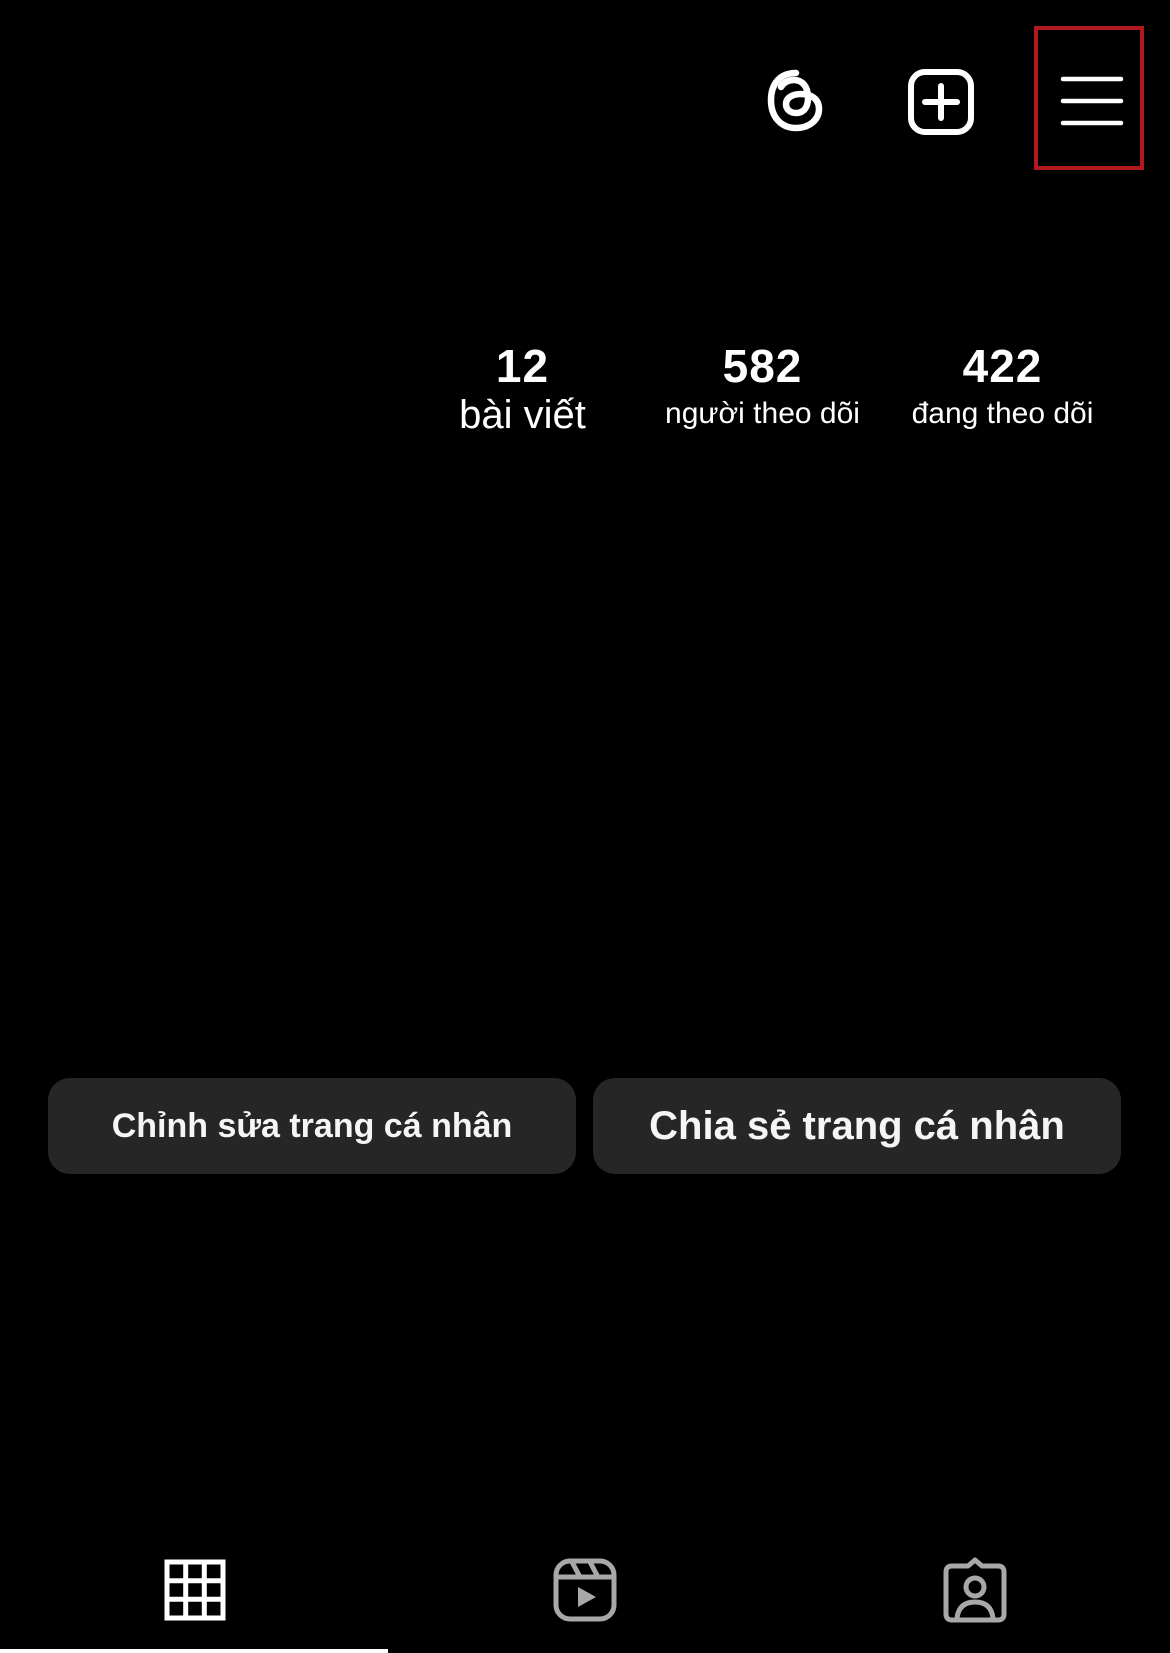 This screenshot has width=1170, height=1653. I want to click on tagged-person-icon, so click(975, 1590).